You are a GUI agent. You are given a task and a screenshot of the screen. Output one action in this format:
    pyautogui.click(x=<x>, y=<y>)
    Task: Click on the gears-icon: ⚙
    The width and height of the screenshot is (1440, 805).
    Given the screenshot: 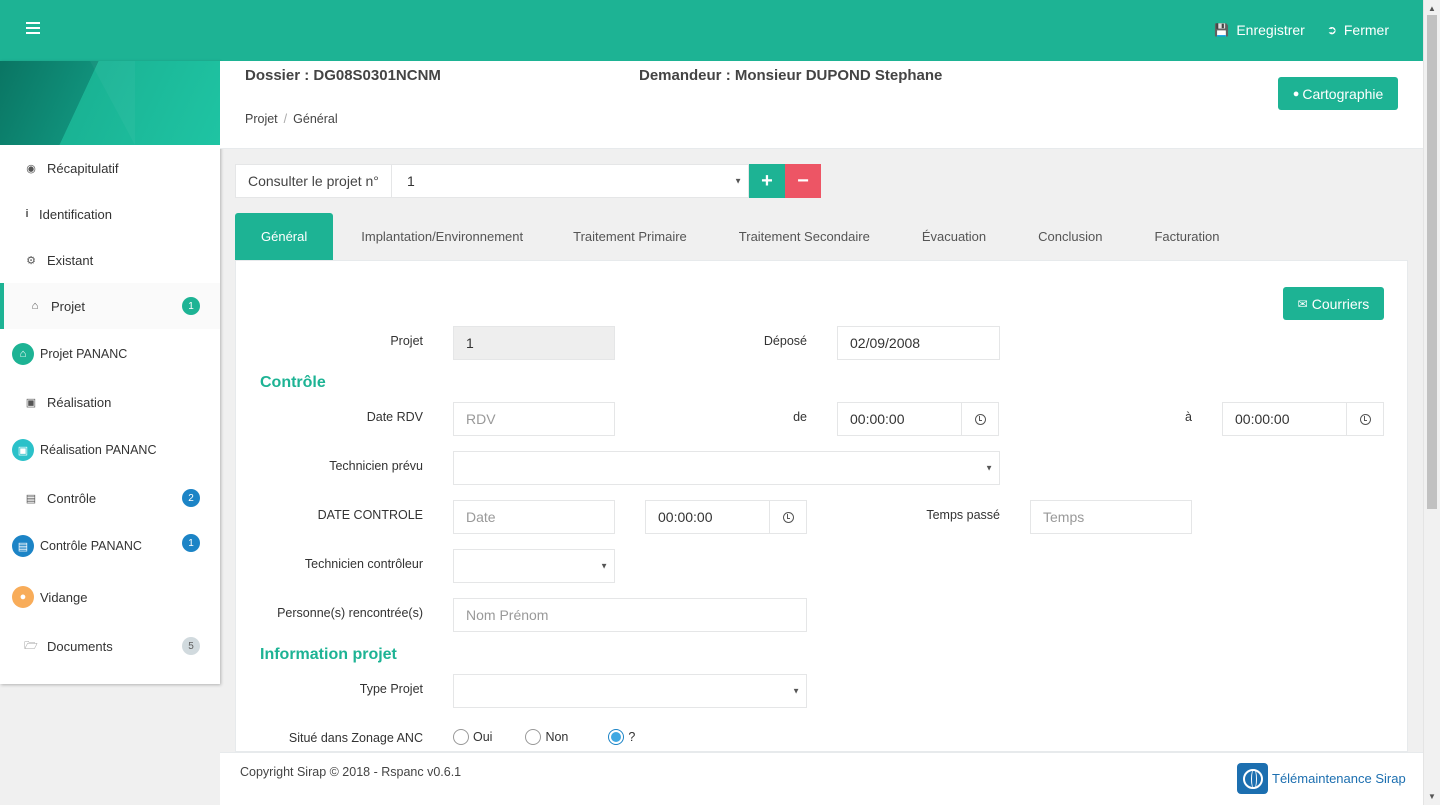 What is the action you would take?
    pyautogui.click(x=31, y=260)
    